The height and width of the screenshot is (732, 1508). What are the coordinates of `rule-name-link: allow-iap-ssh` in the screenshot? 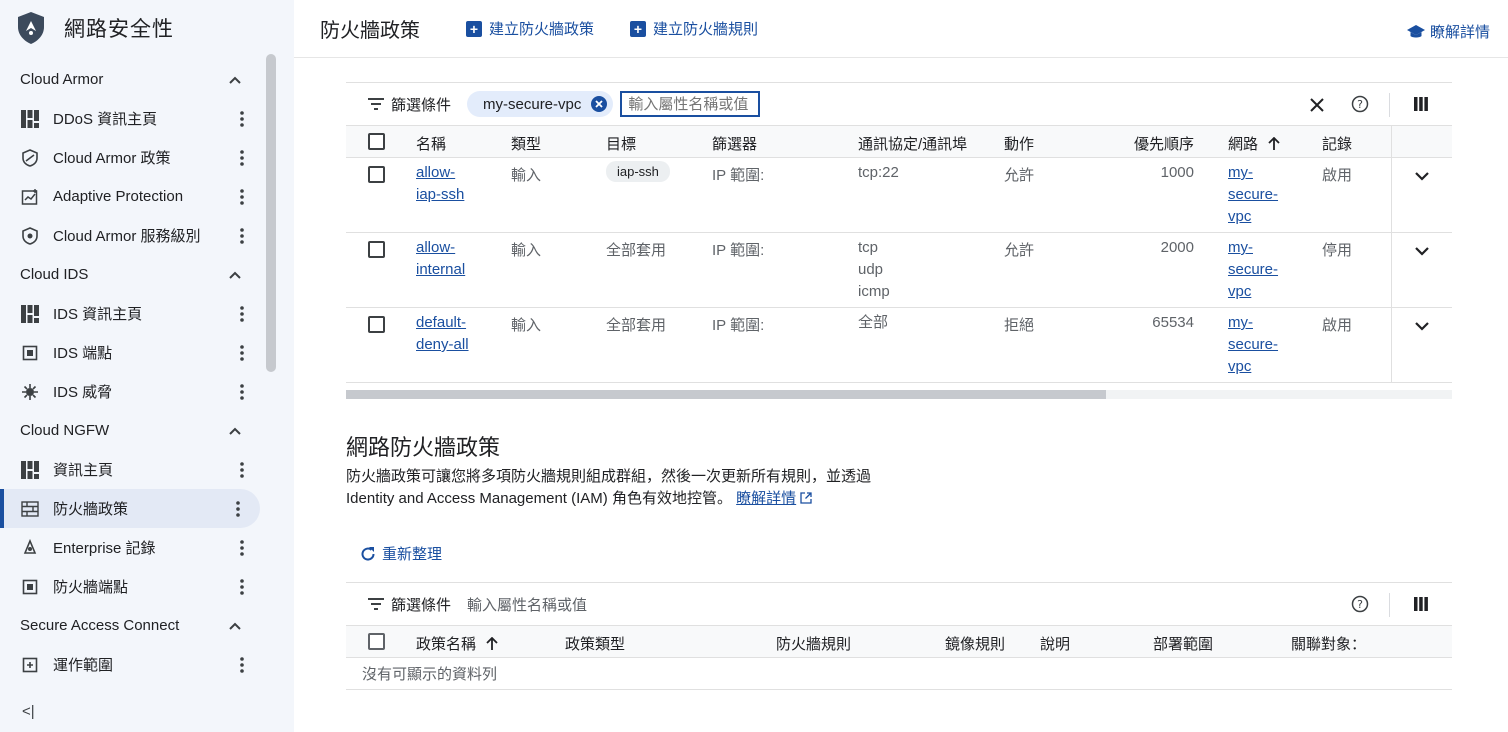 It's located at (440, 184).